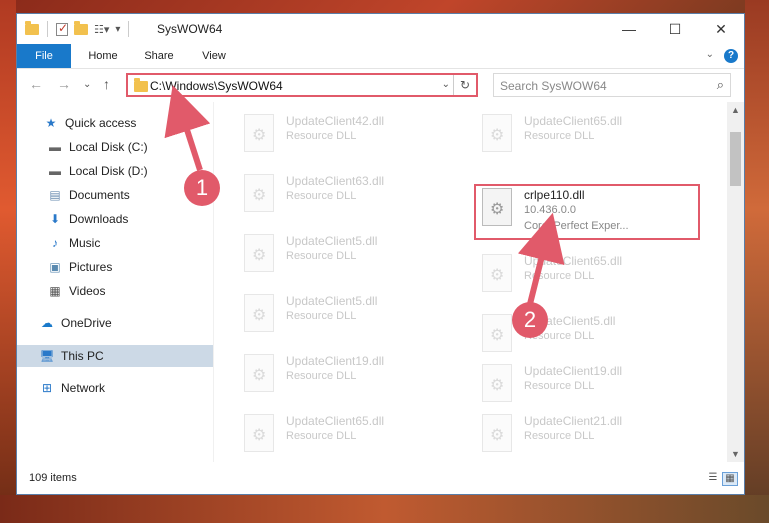 This screenshot has width=769, height=523. What do you see at coordinates (125, 323) in the screenshot?
I see `sidebar-item-onedrive: ☁ OneDrive` at bounding box center [125, 323].